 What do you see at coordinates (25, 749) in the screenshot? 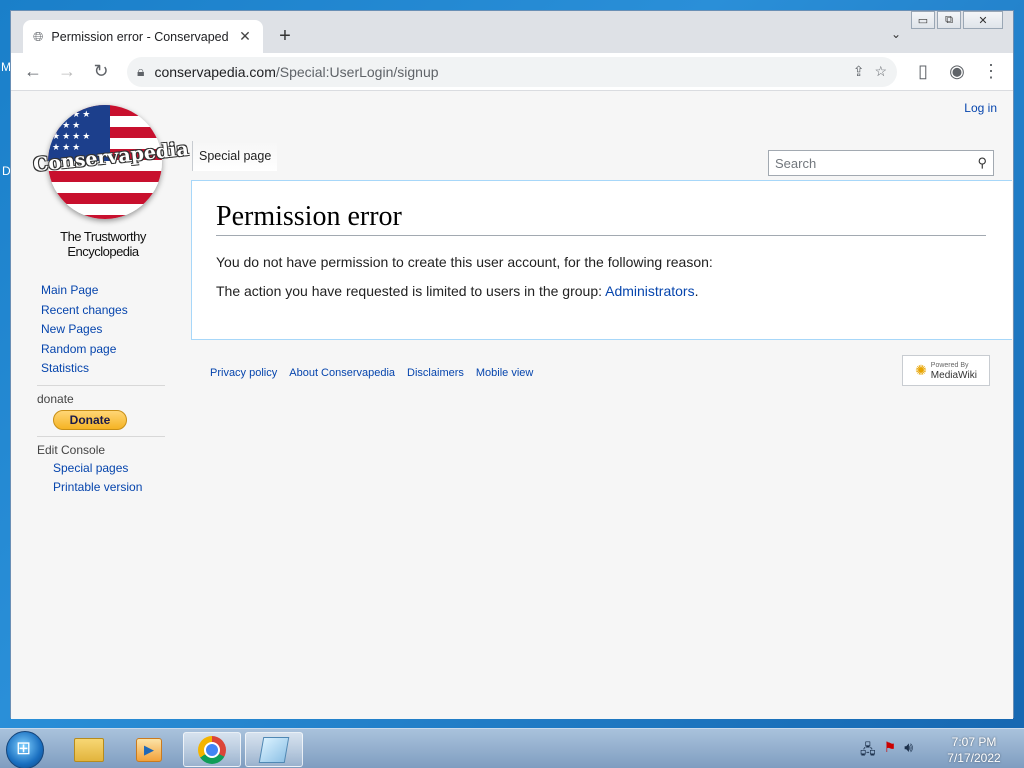
I see `start-button` at bounding box center [25, 749].